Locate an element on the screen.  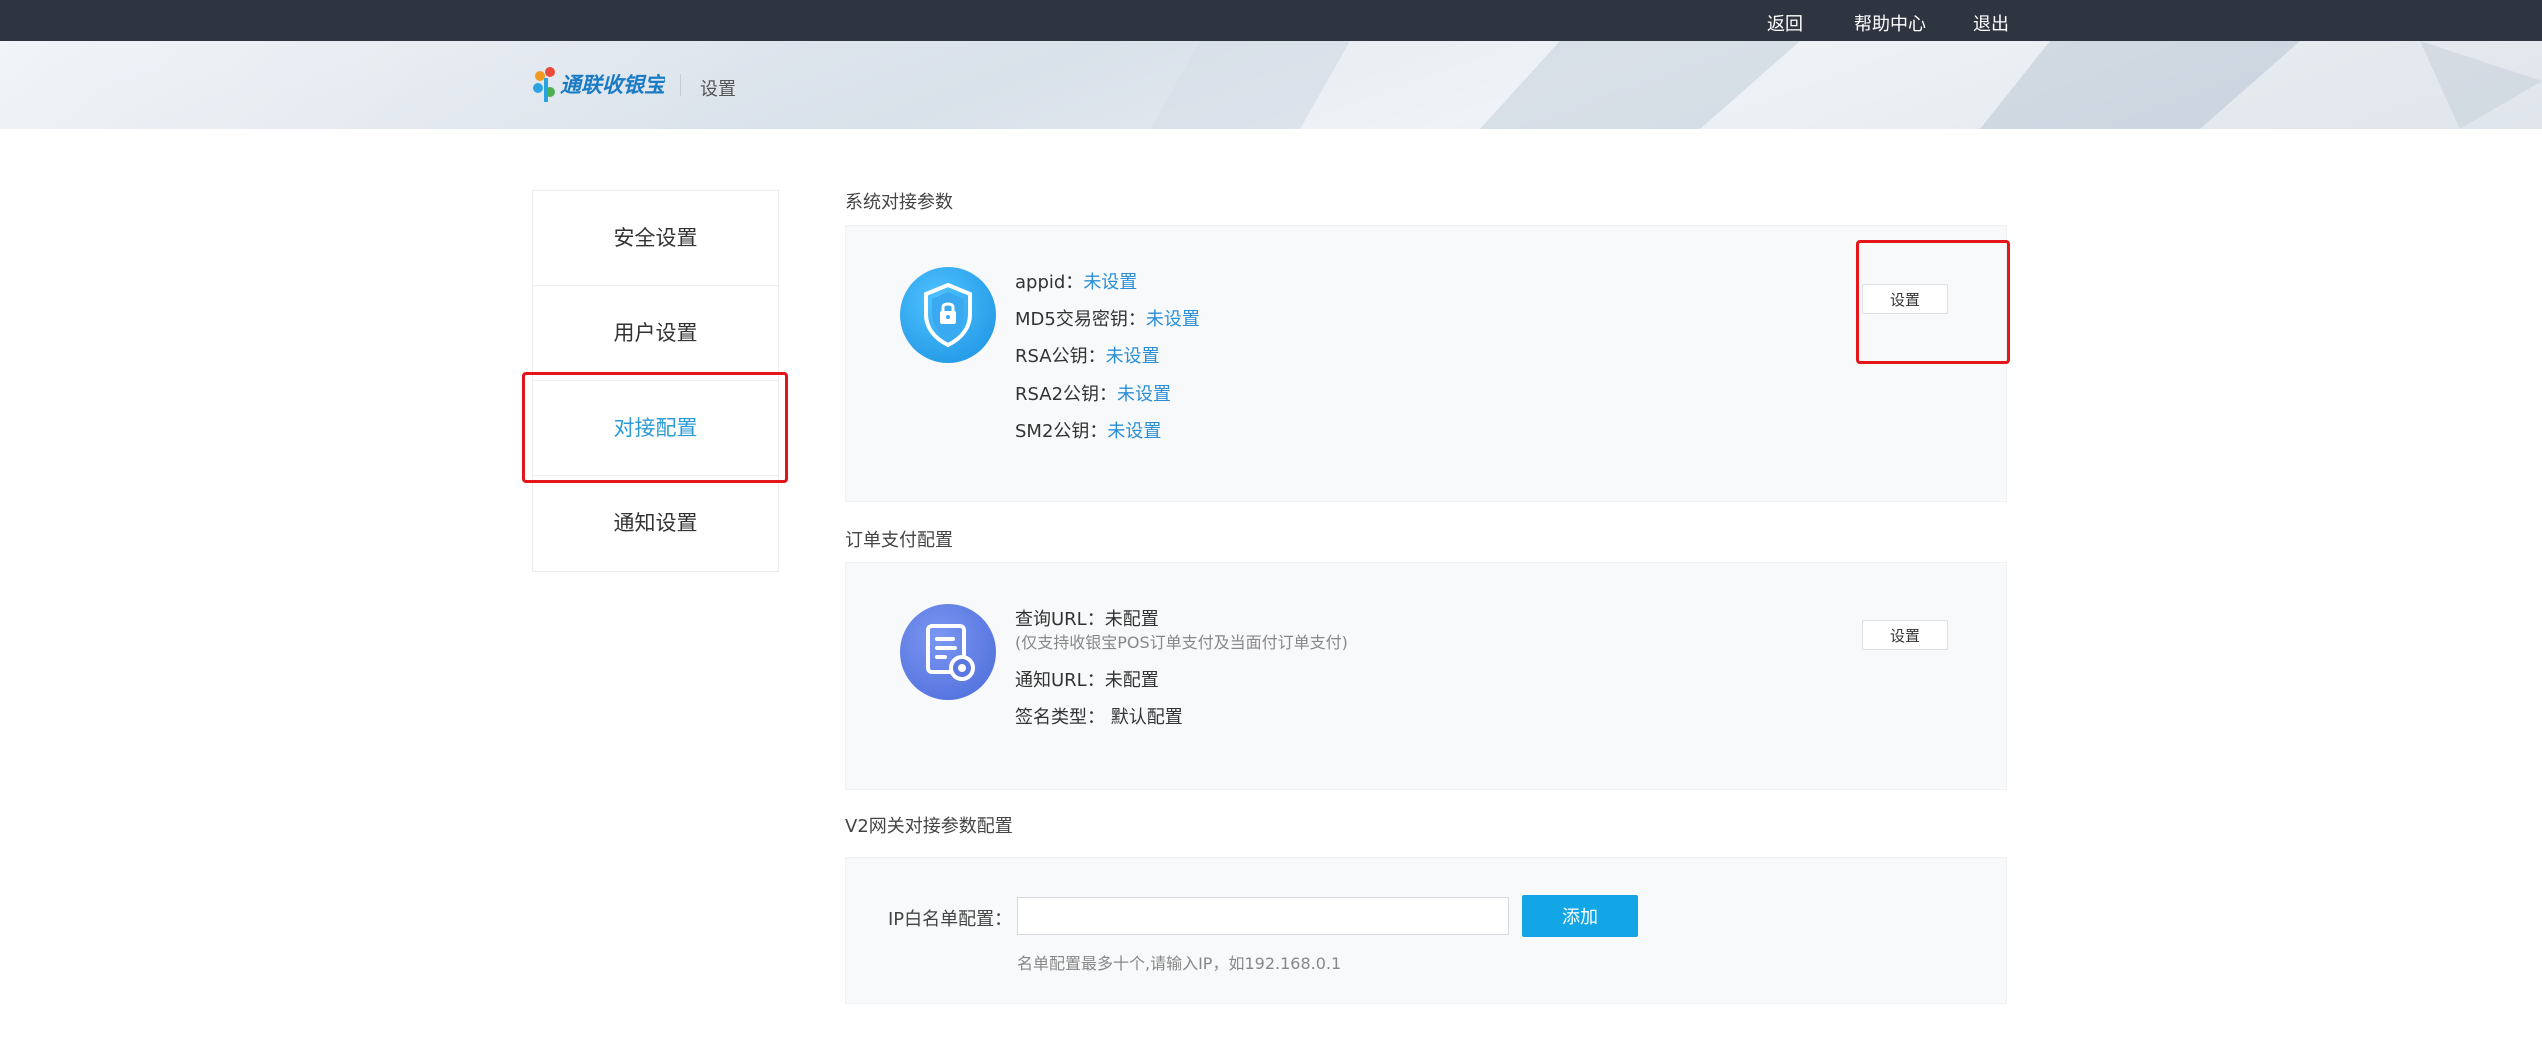
ip-whitelist-hint: 名单配置最多十个,请输入IP，如192.168.0.1 is located at coordinates (1179, 963).